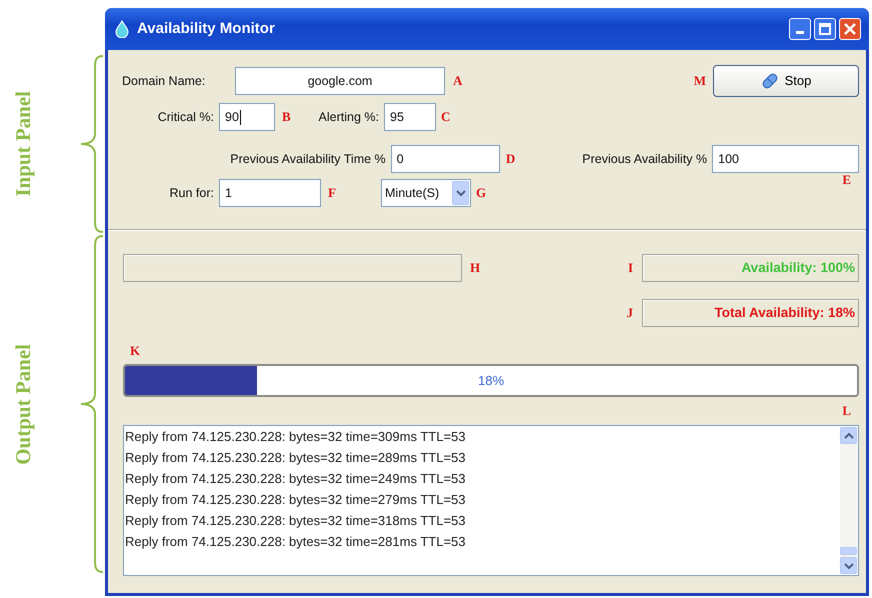  Describe the element at coordinates (186, 117) in the screenshot. I see `field-label: Critical %:` at that location.